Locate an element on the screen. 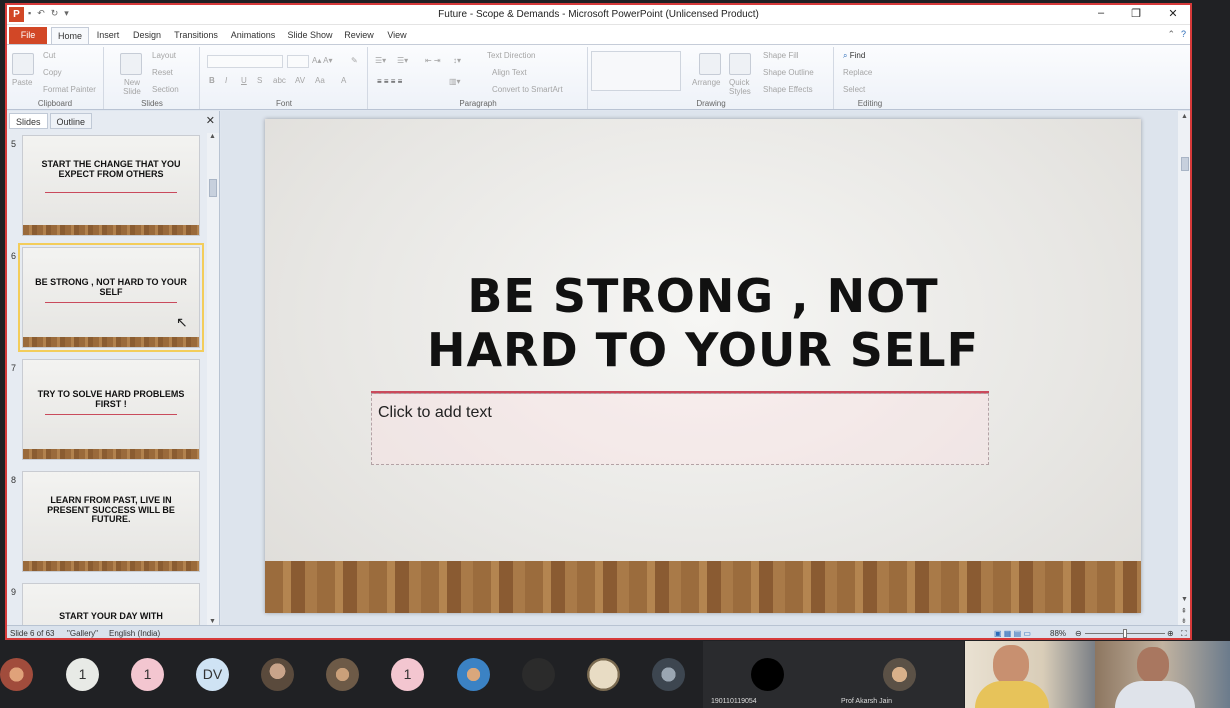 This screenshot has height=708, width=1230. layout-button: Layout is located at coordinates (164, 55).